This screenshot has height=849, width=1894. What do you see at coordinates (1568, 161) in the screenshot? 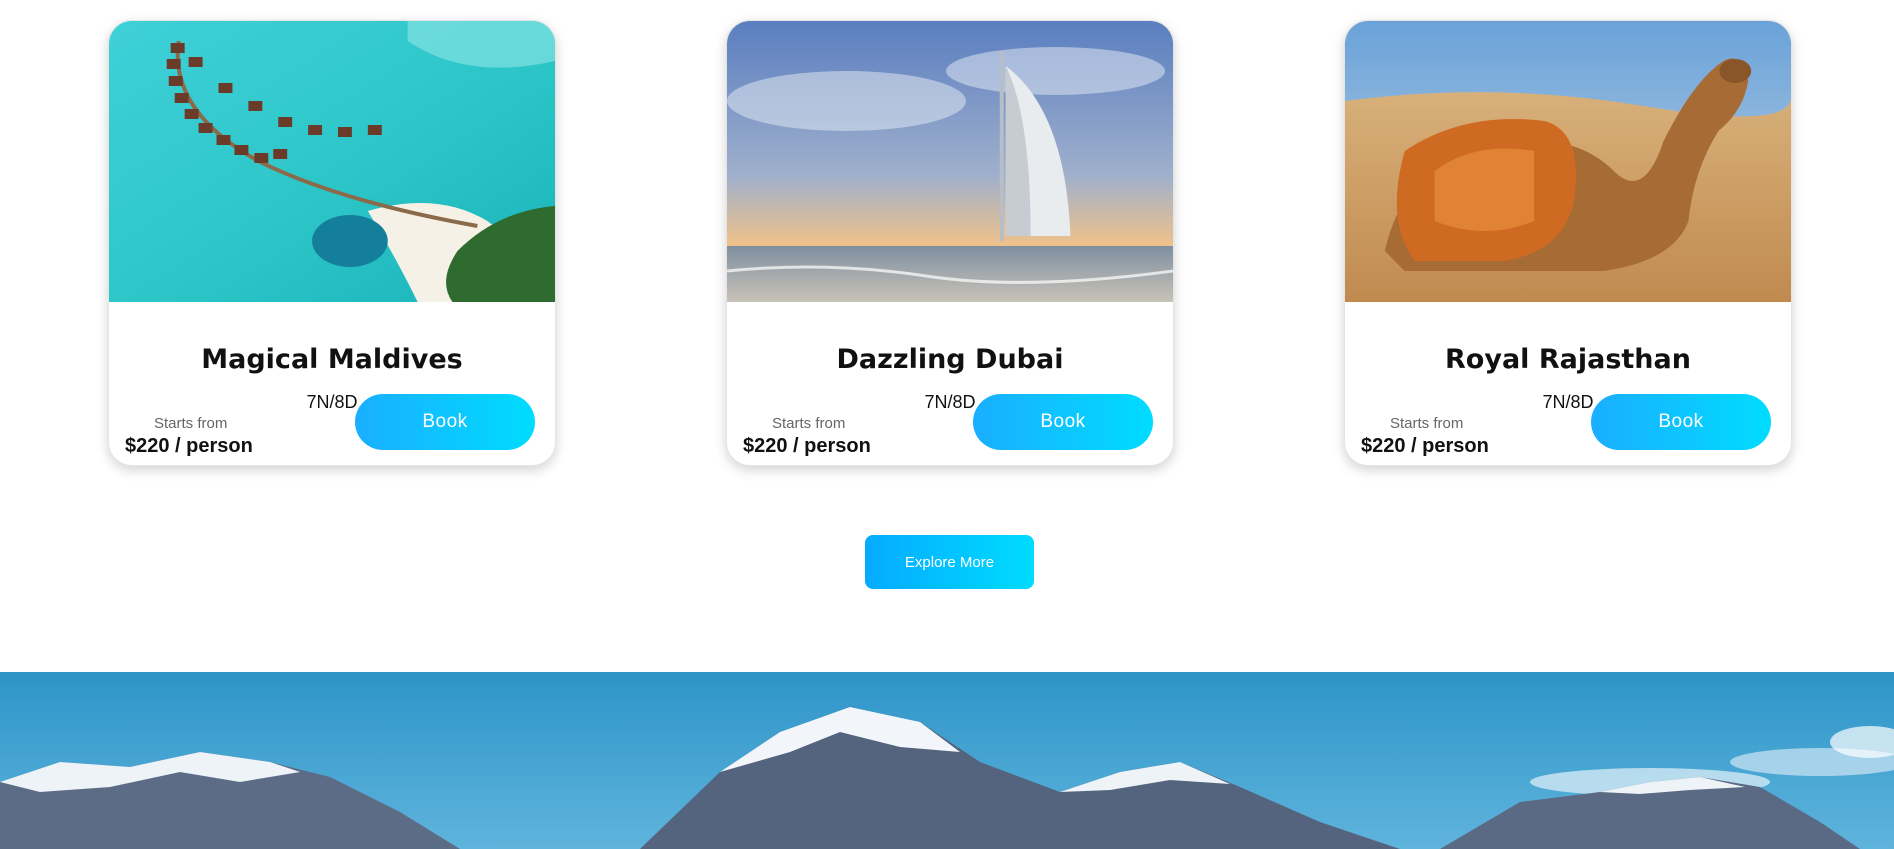
I see `rajasthan-image` at bounding box center [1568, 161].